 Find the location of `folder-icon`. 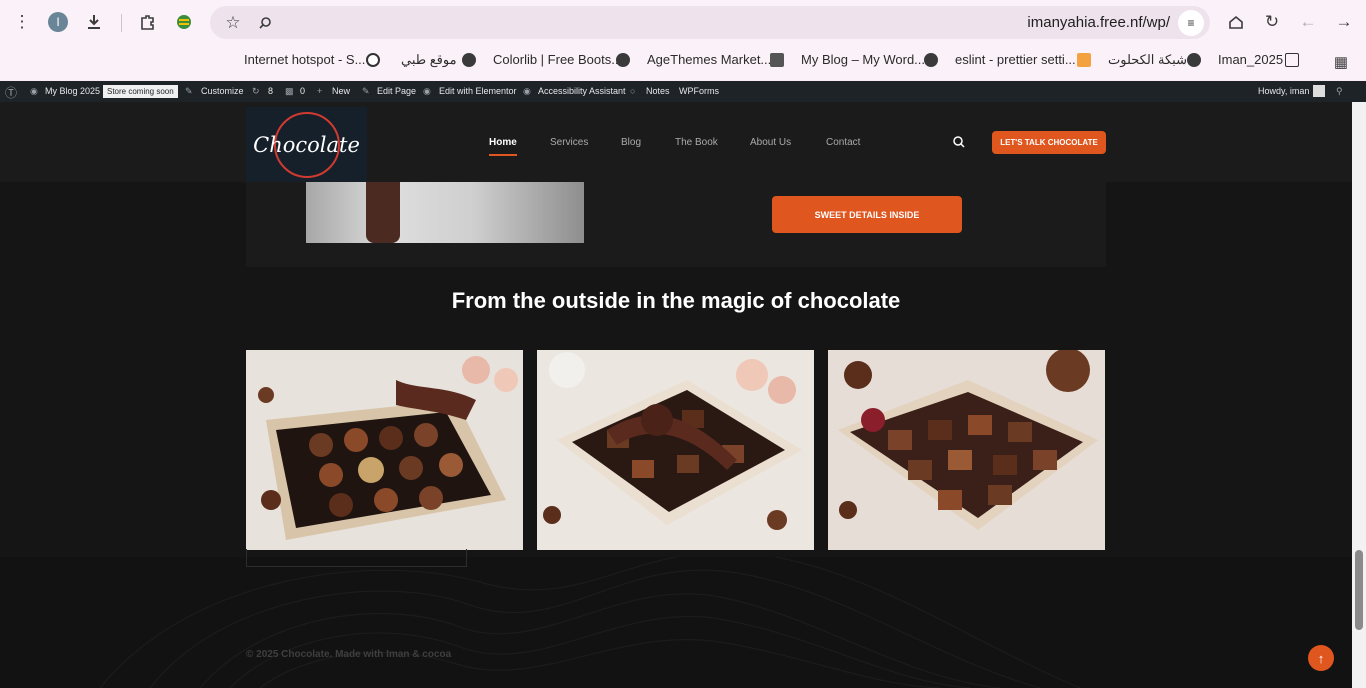

folder-icon is located at coordinates (1292, 60).